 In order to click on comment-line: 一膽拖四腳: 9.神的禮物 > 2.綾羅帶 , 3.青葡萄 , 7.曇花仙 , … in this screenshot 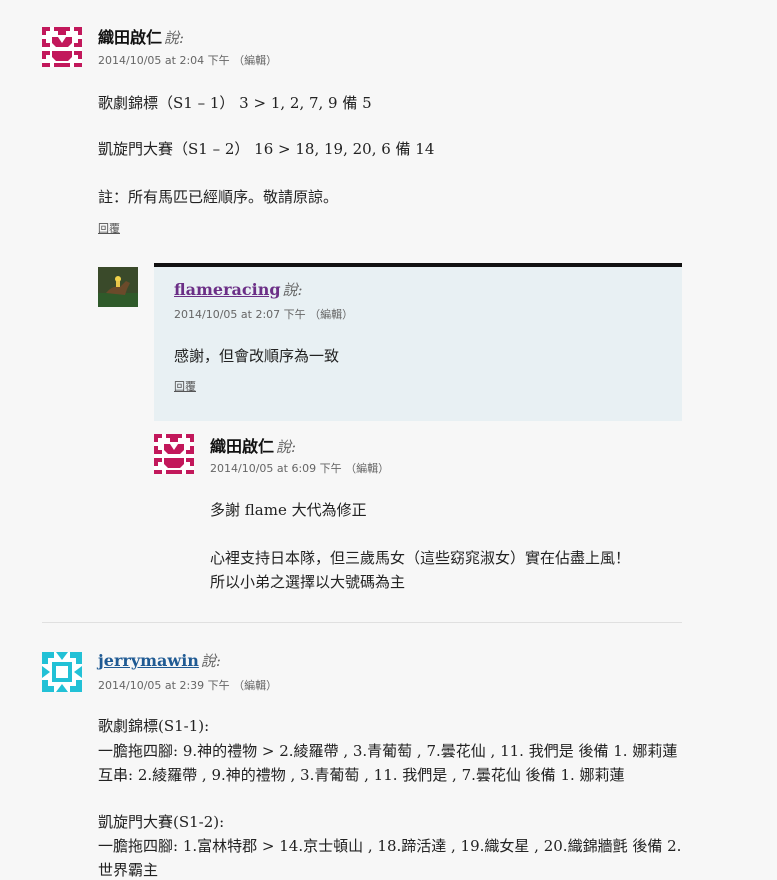, I will do `click(388, 751)`.